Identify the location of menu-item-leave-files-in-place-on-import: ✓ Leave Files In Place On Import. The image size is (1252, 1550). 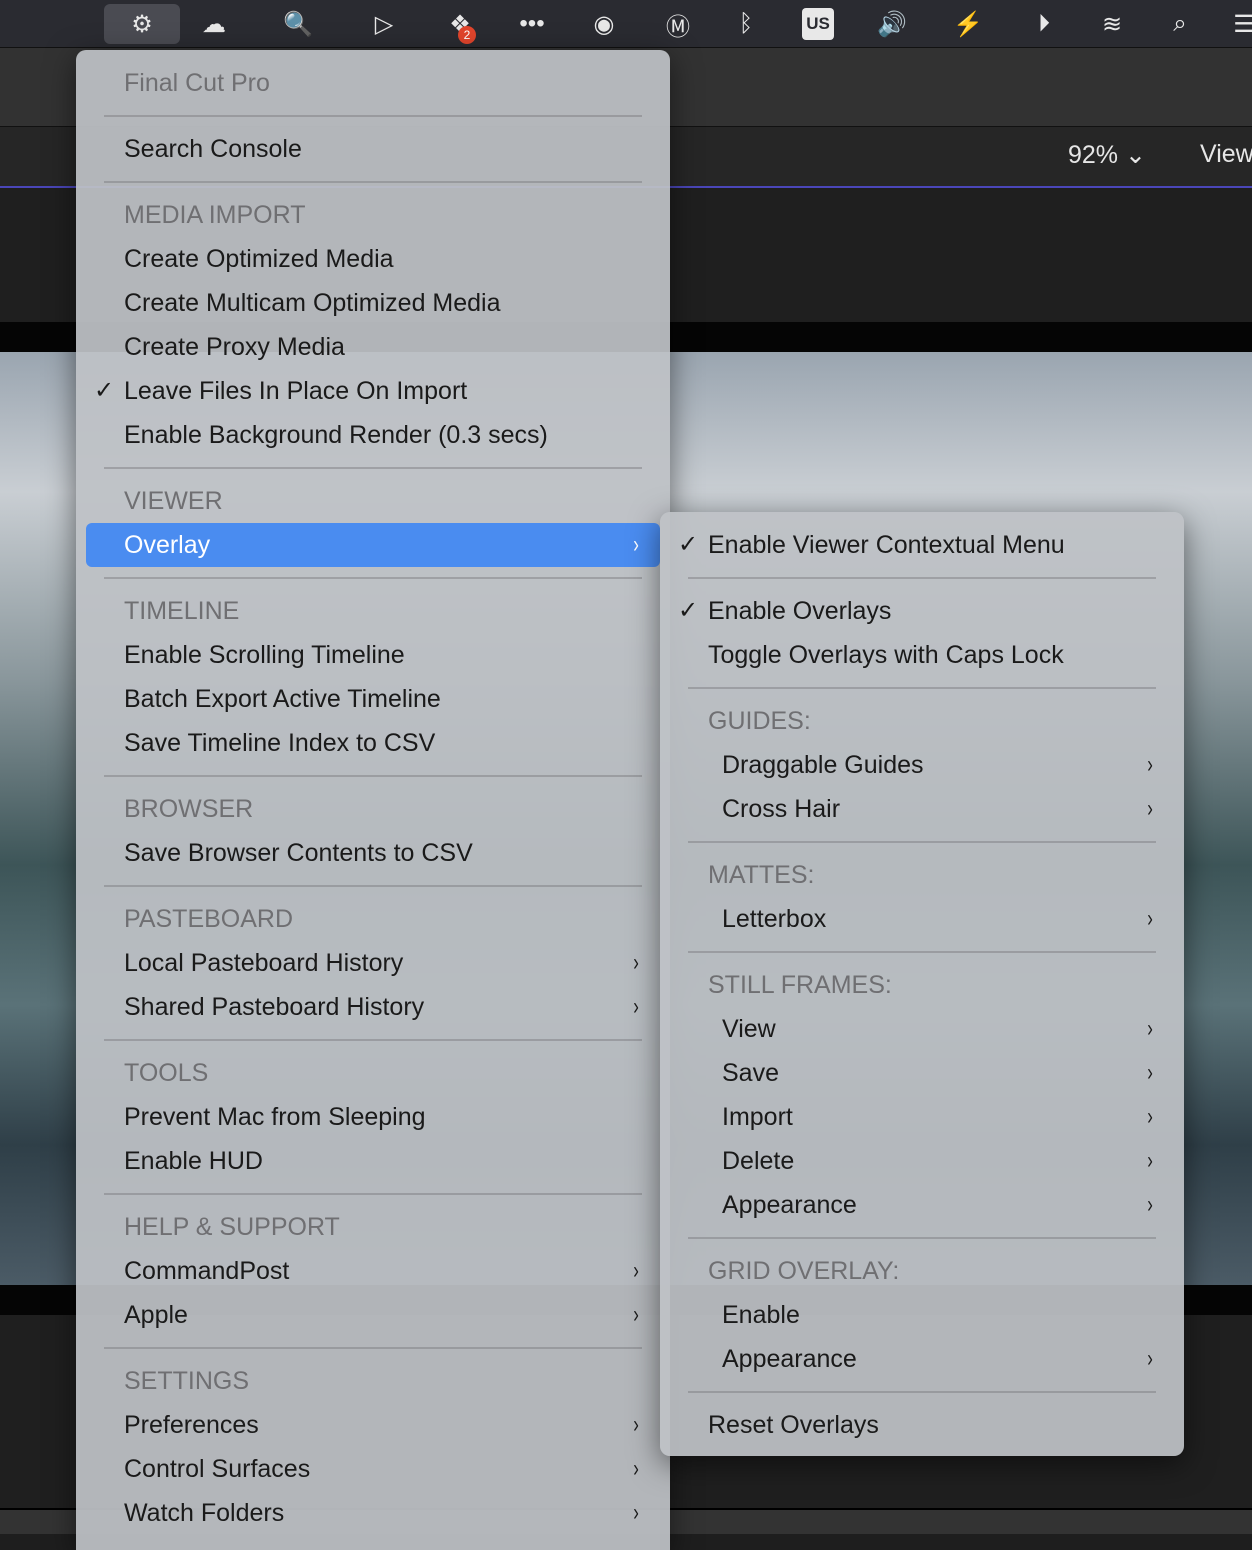
(373, 391).